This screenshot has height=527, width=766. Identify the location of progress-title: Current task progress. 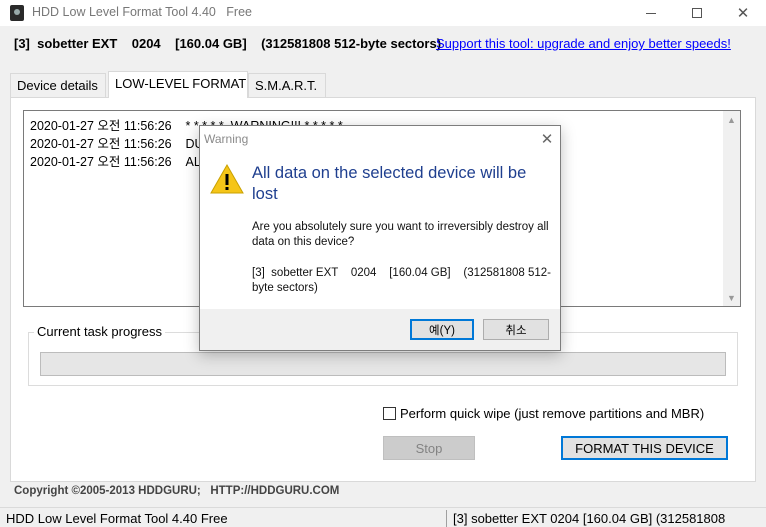
(99, 331).